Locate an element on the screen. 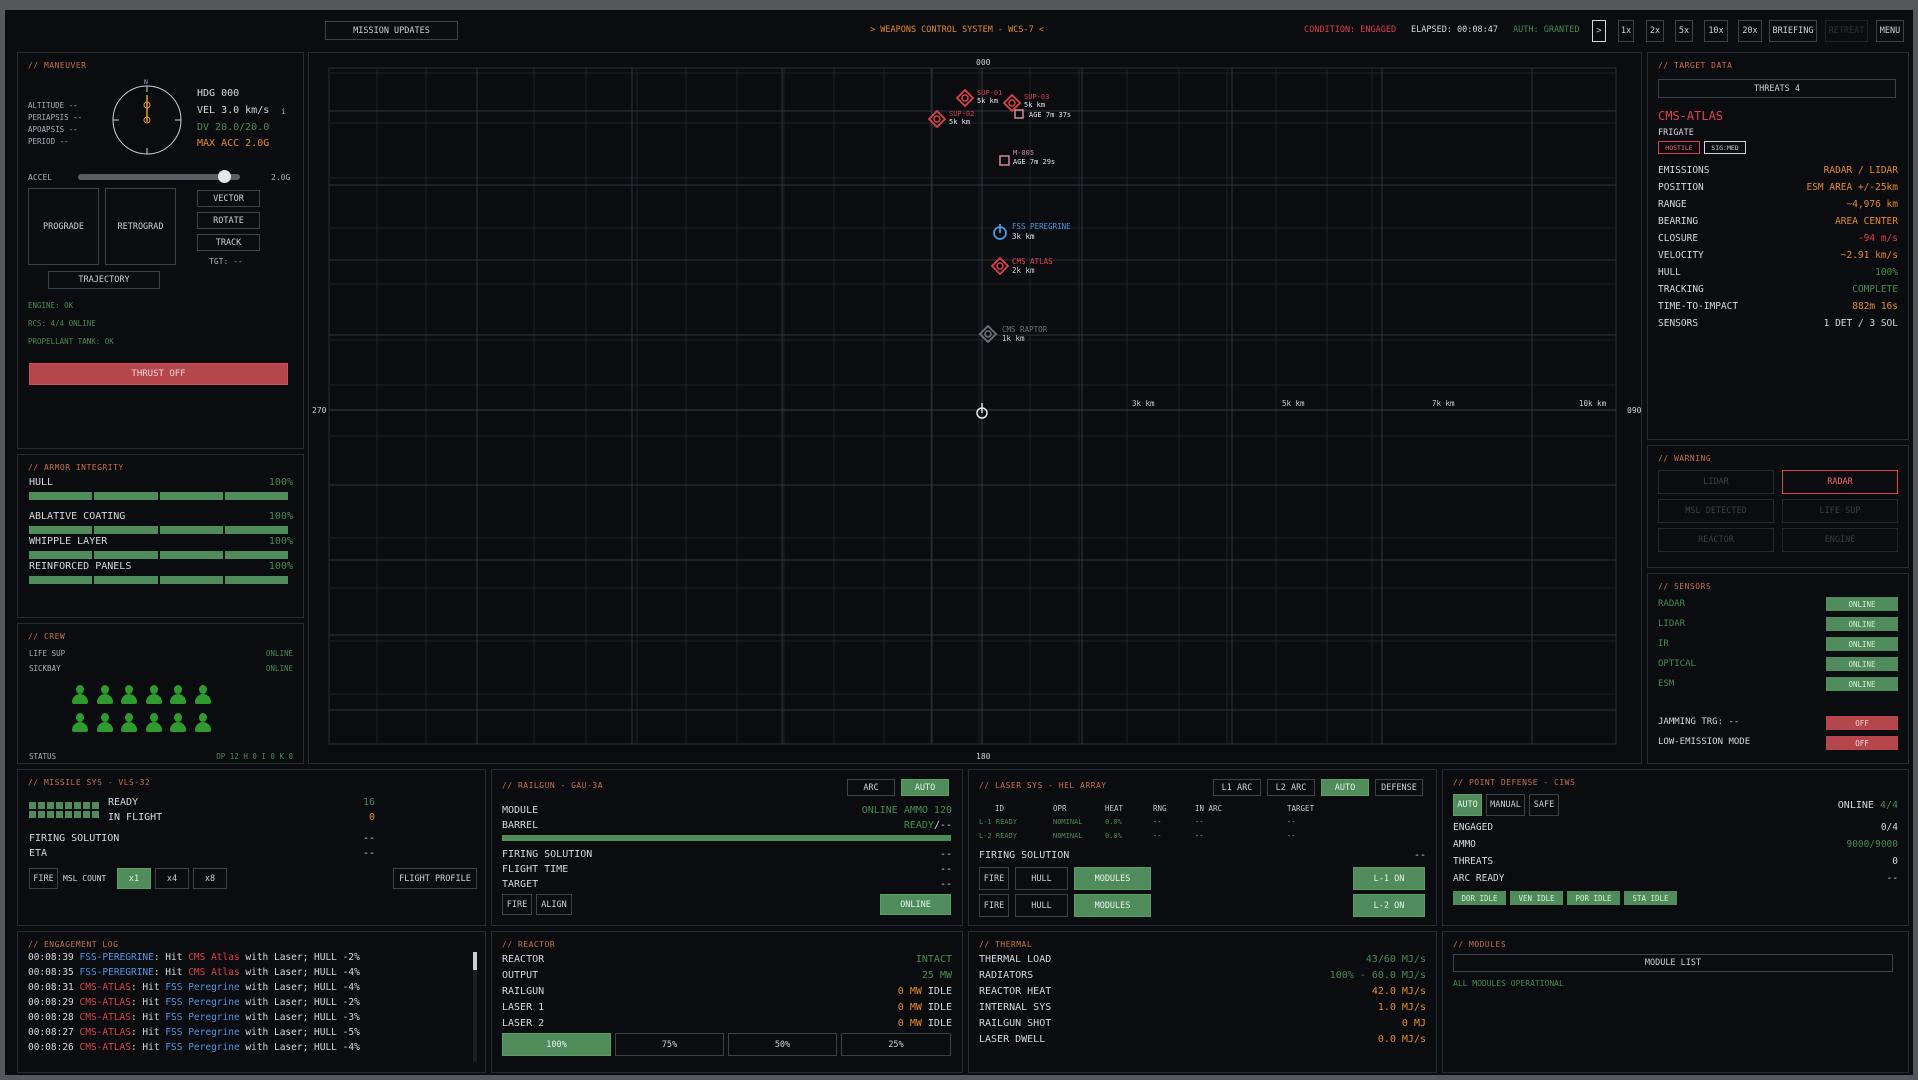 This screenshot has width=1918, height=1080. missile-eta-value: -- is located at coordinates (368, 853).